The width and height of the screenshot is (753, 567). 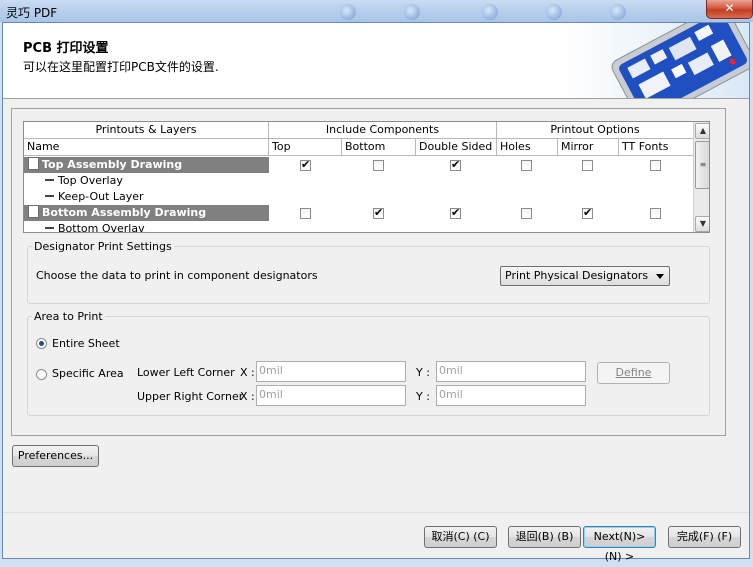 I want to click on designator-selected: Print Physical Designators, so click(x=577, y=275).